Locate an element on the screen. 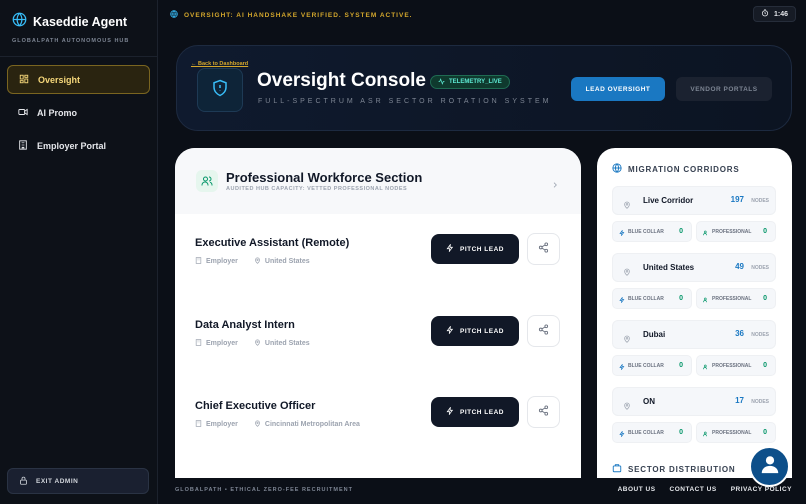 The height and width of the screenshot is (504, 806). privacy-policy-link: PRIVACY POLICY is located at coordinates (761, 489).